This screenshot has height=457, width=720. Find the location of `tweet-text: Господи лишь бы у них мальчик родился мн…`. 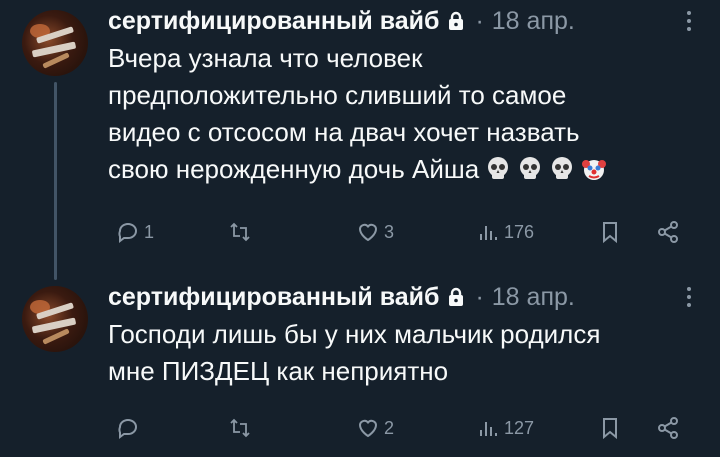

tweet-text: Господи лишь бы у них мальчик родился мн… is located at coordinates (408, 353).